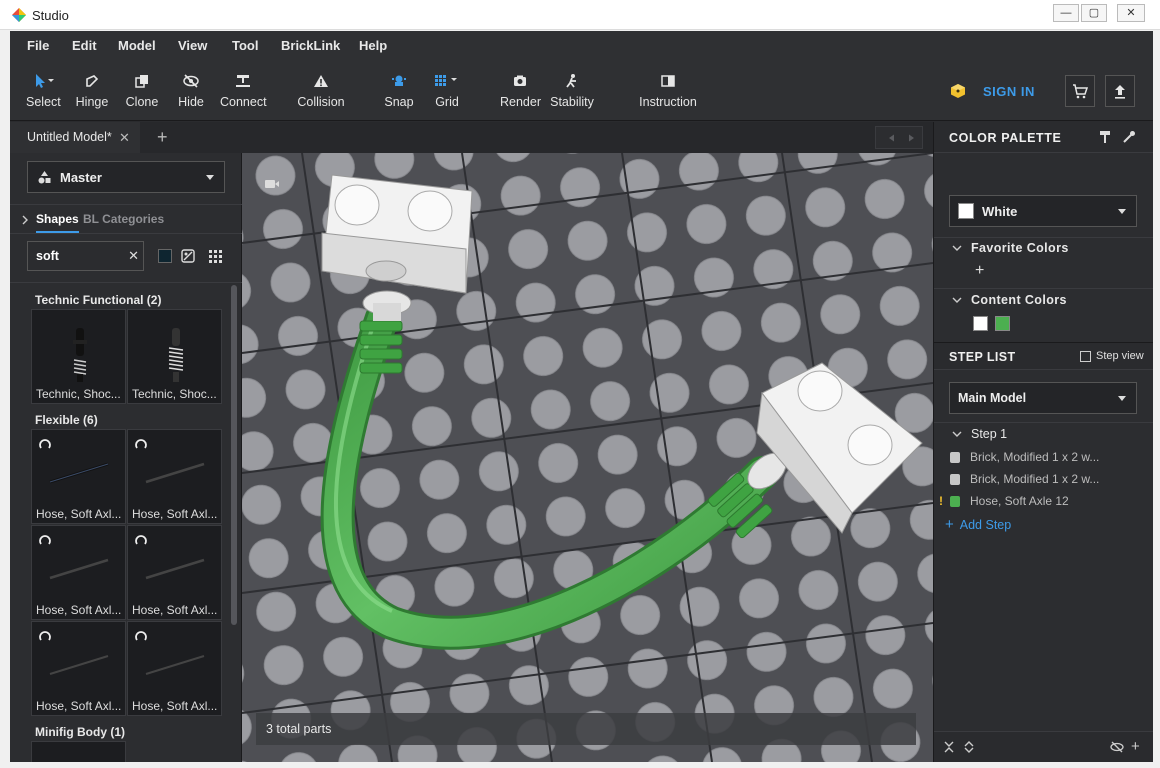 This screenshot has height=768, width=1160. Describe the element at coordinates (980, 323) in the screenshot. I see `content-color-white` at that location.